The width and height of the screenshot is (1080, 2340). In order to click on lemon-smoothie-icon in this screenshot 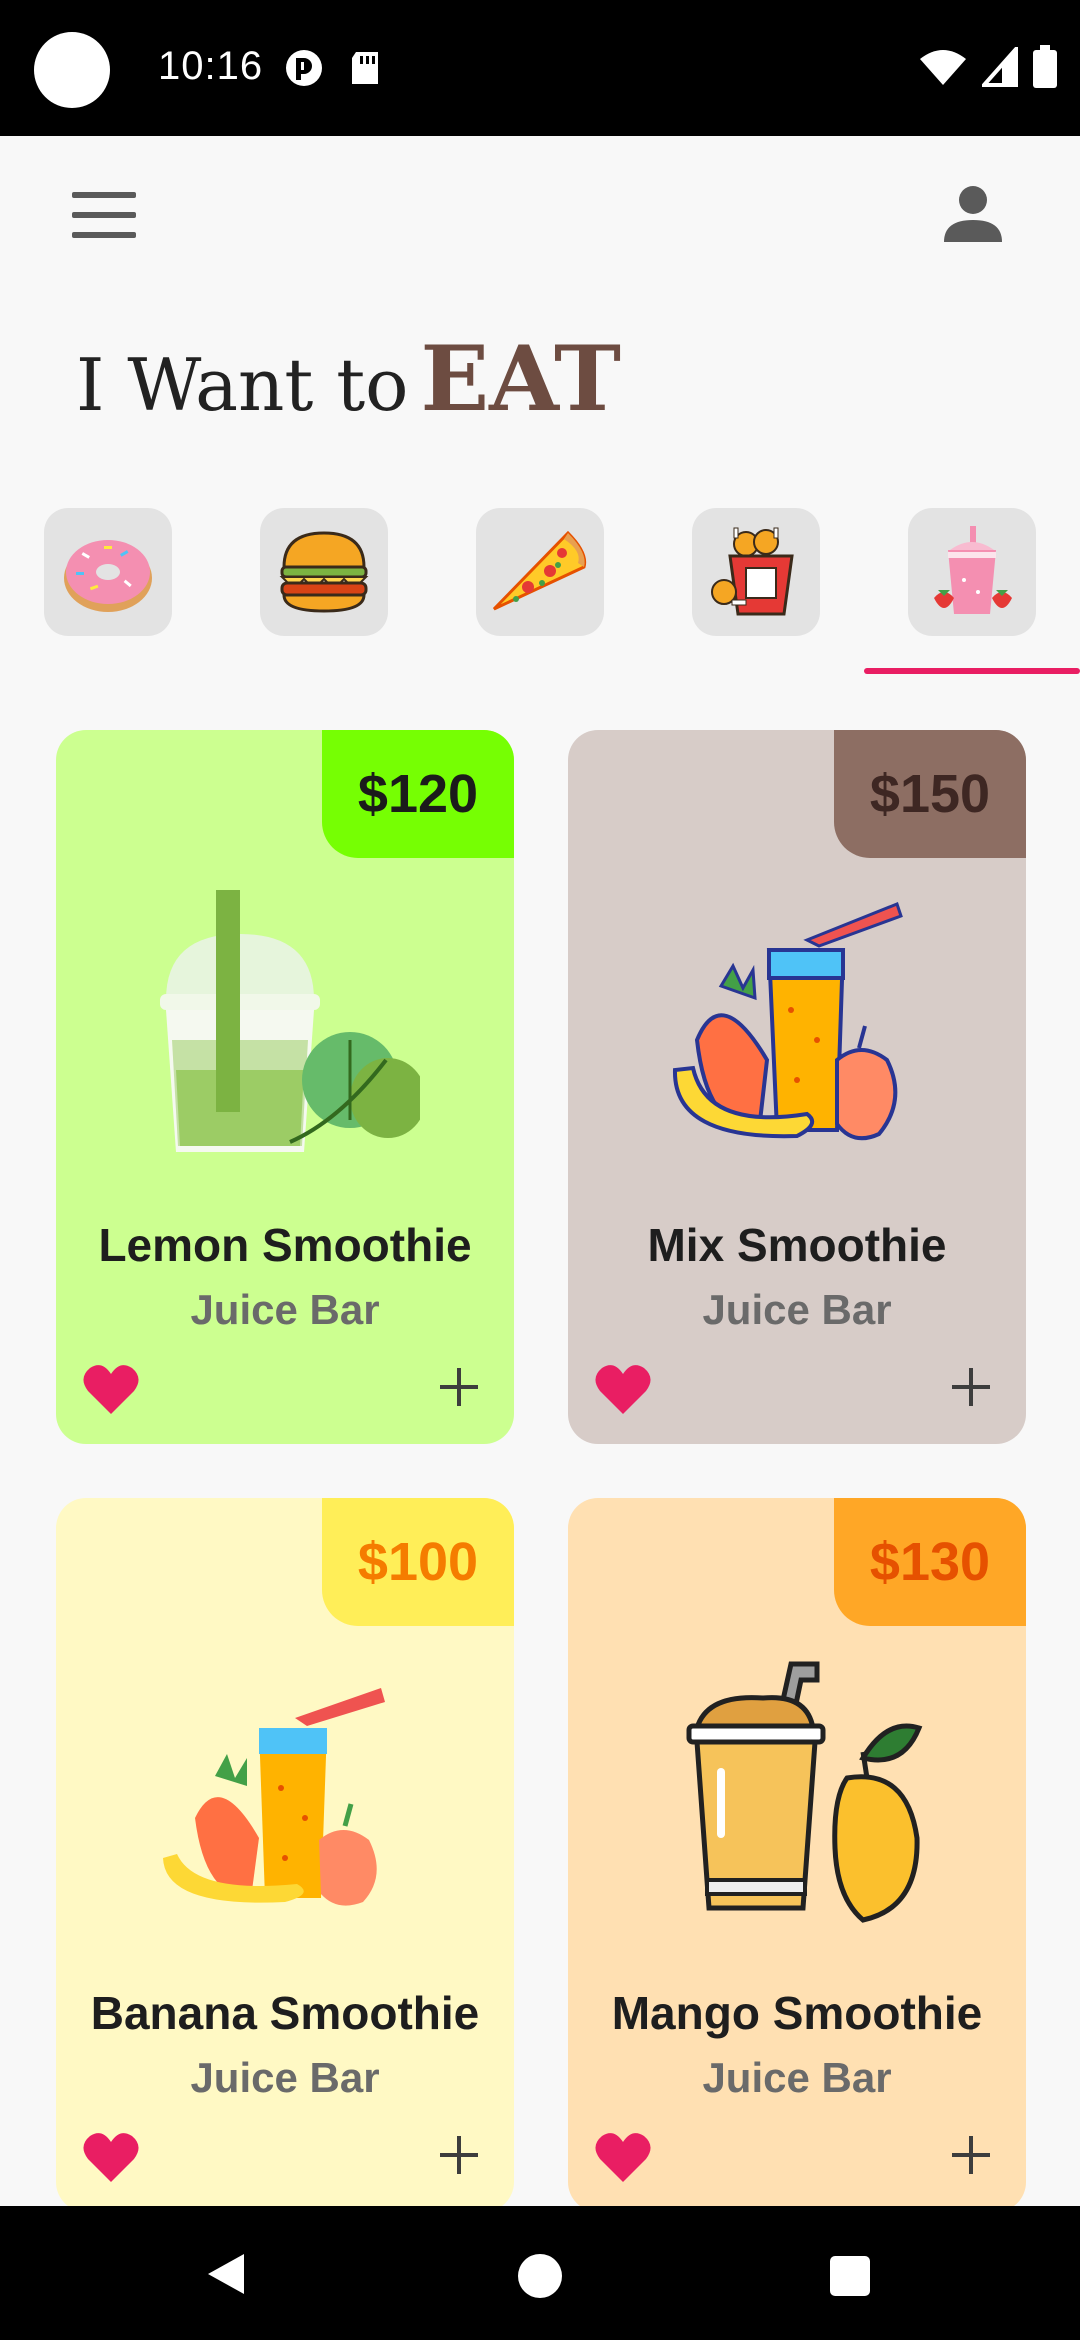, I will do `click(290, 1021)`.